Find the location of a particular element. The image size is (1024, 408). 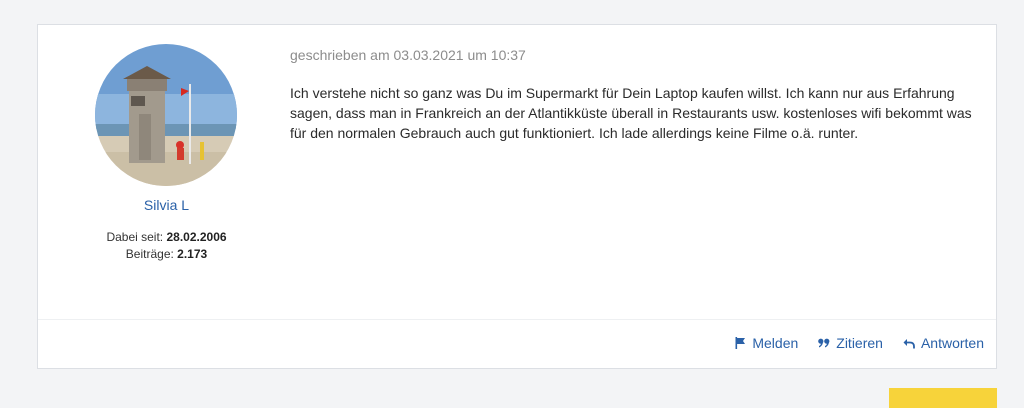

avatar-image is located at coordinates (166, 115).